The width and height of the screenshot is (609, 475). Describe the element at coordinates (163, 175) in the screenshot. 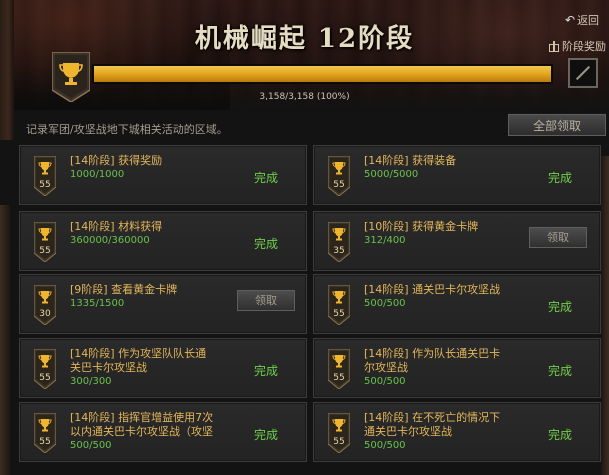

I see `achievement-card: 55 [14阶段] 获得奖励 1000/1000 完成` at that location.